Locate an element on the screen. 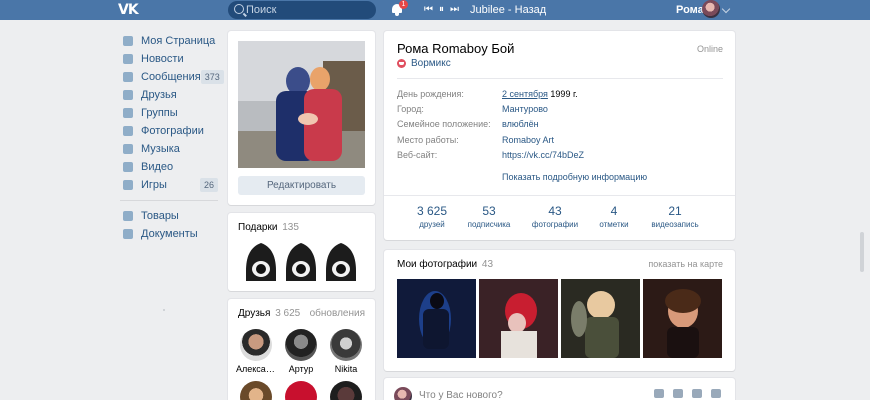  stat-number: 43 is located at coordinates (555, 211).